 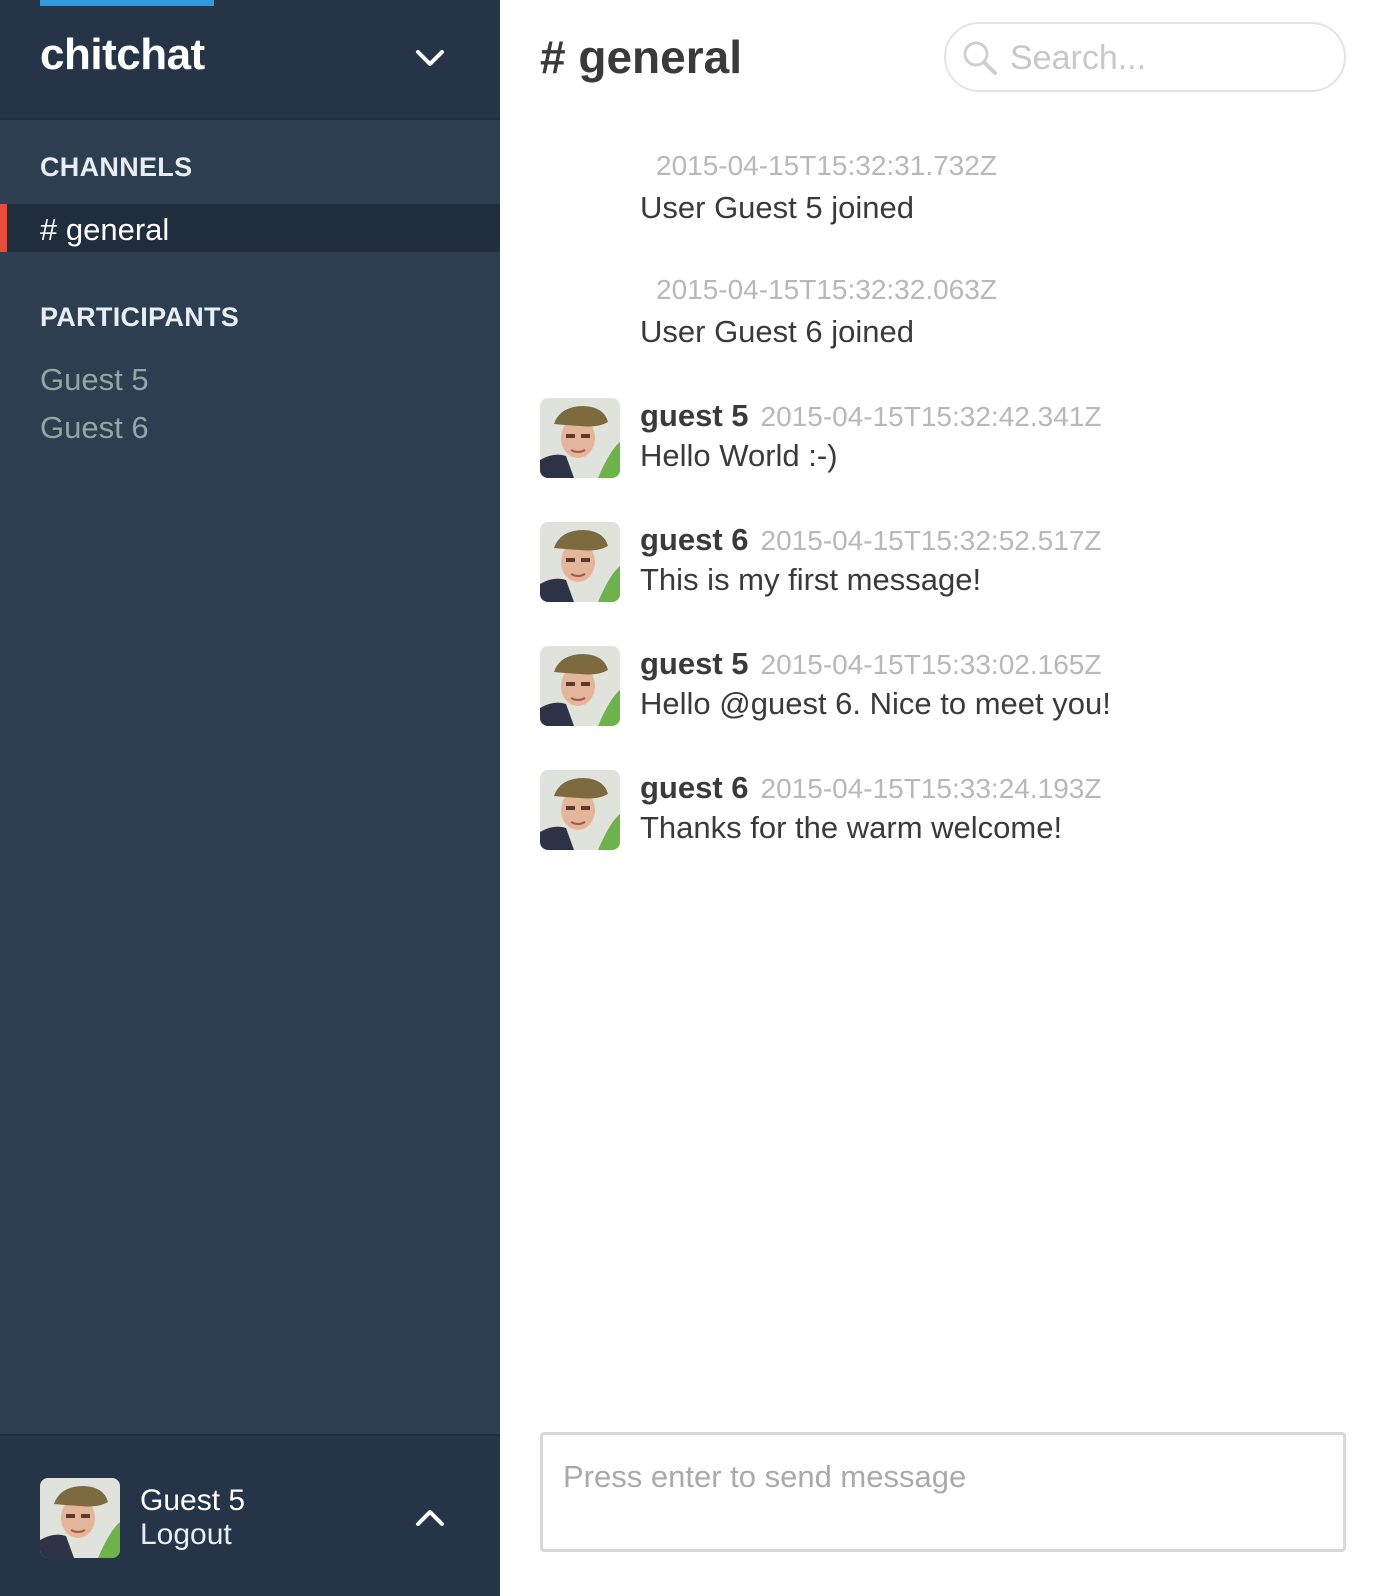 I want to click on team-header: chitchat, so click(x=250, y=60).